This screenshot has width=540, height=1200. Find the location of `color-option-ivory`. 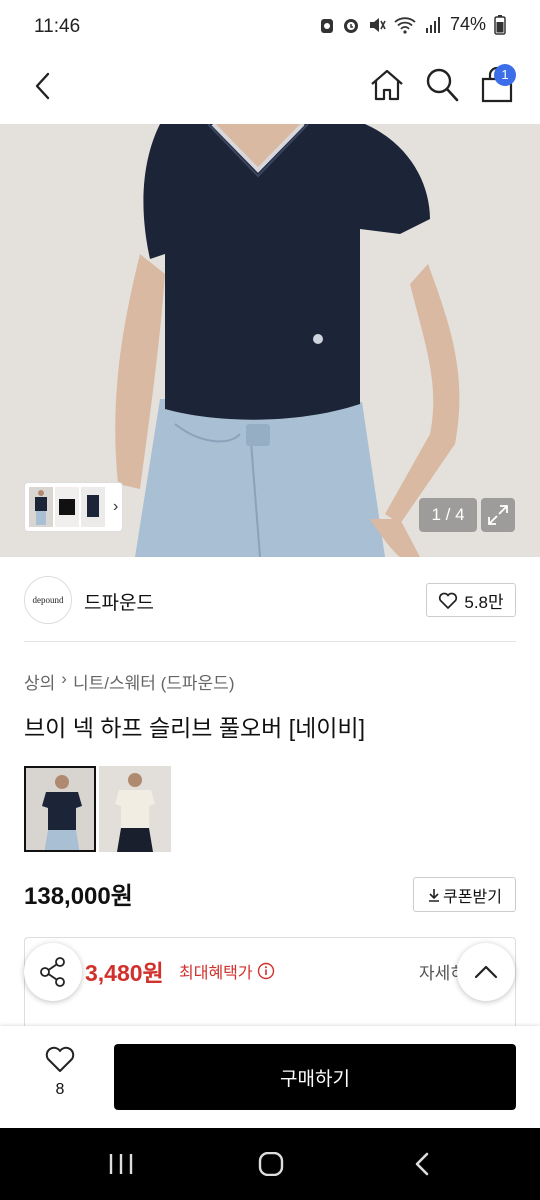

color-option-ivory is located at coordinates (135, 809).